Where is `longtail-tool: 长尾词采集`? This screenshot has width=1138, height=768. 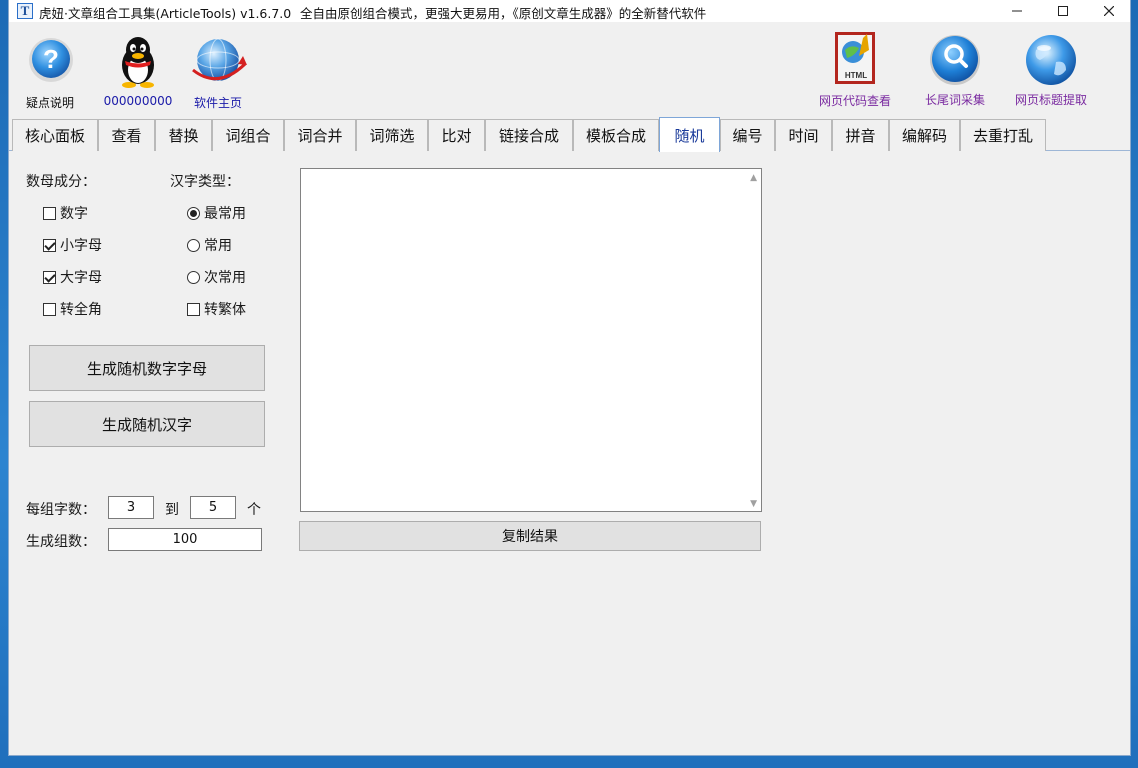 longtail-tool: 长尾词采集 is located at coordinates (955, 70).